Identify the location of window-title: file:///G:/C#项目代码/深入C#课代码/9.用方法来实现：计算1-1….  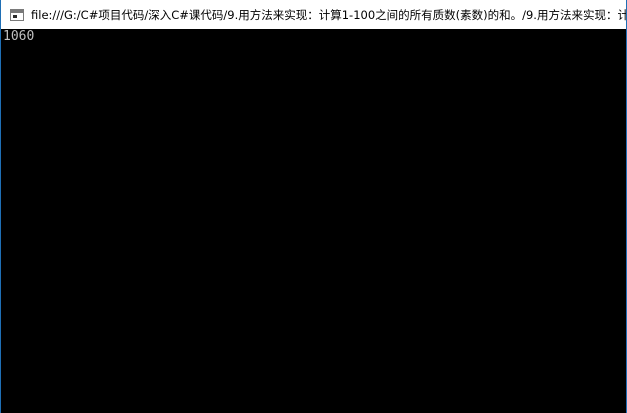
(328, 14).